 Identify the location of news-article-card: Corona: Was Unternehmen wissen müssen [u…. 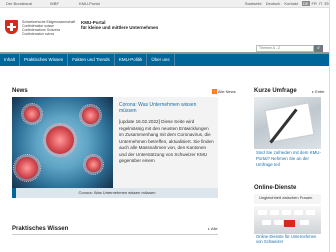
(165, 142).